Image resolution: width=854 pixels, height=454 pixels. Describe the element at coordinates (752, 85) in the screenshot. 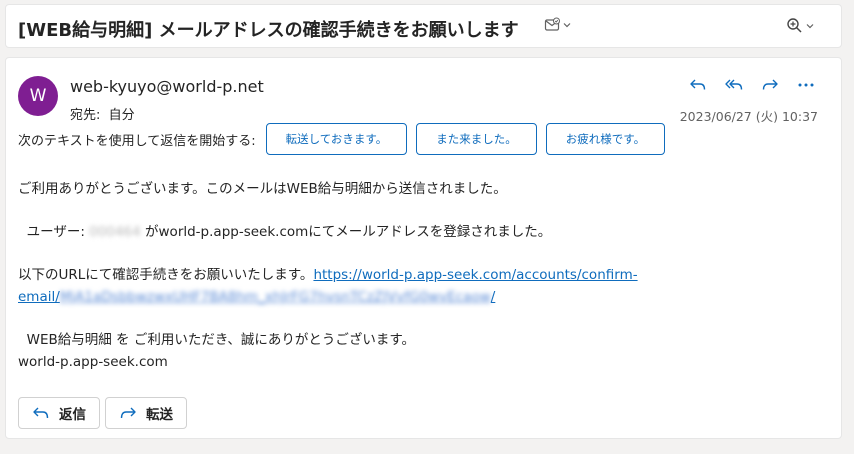

I see `message-actions` at that location.